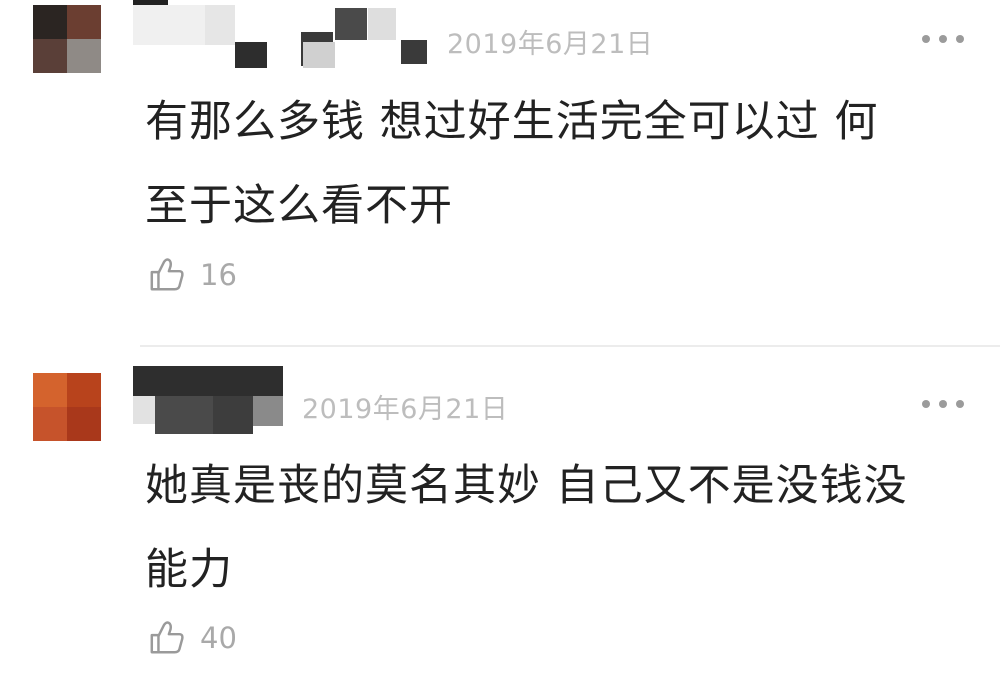 The image size is (1000, 678). What do you see at coordinates (218, 638) in the screenshot?
I see `like-count: 40` at bounding box center [218, 638].